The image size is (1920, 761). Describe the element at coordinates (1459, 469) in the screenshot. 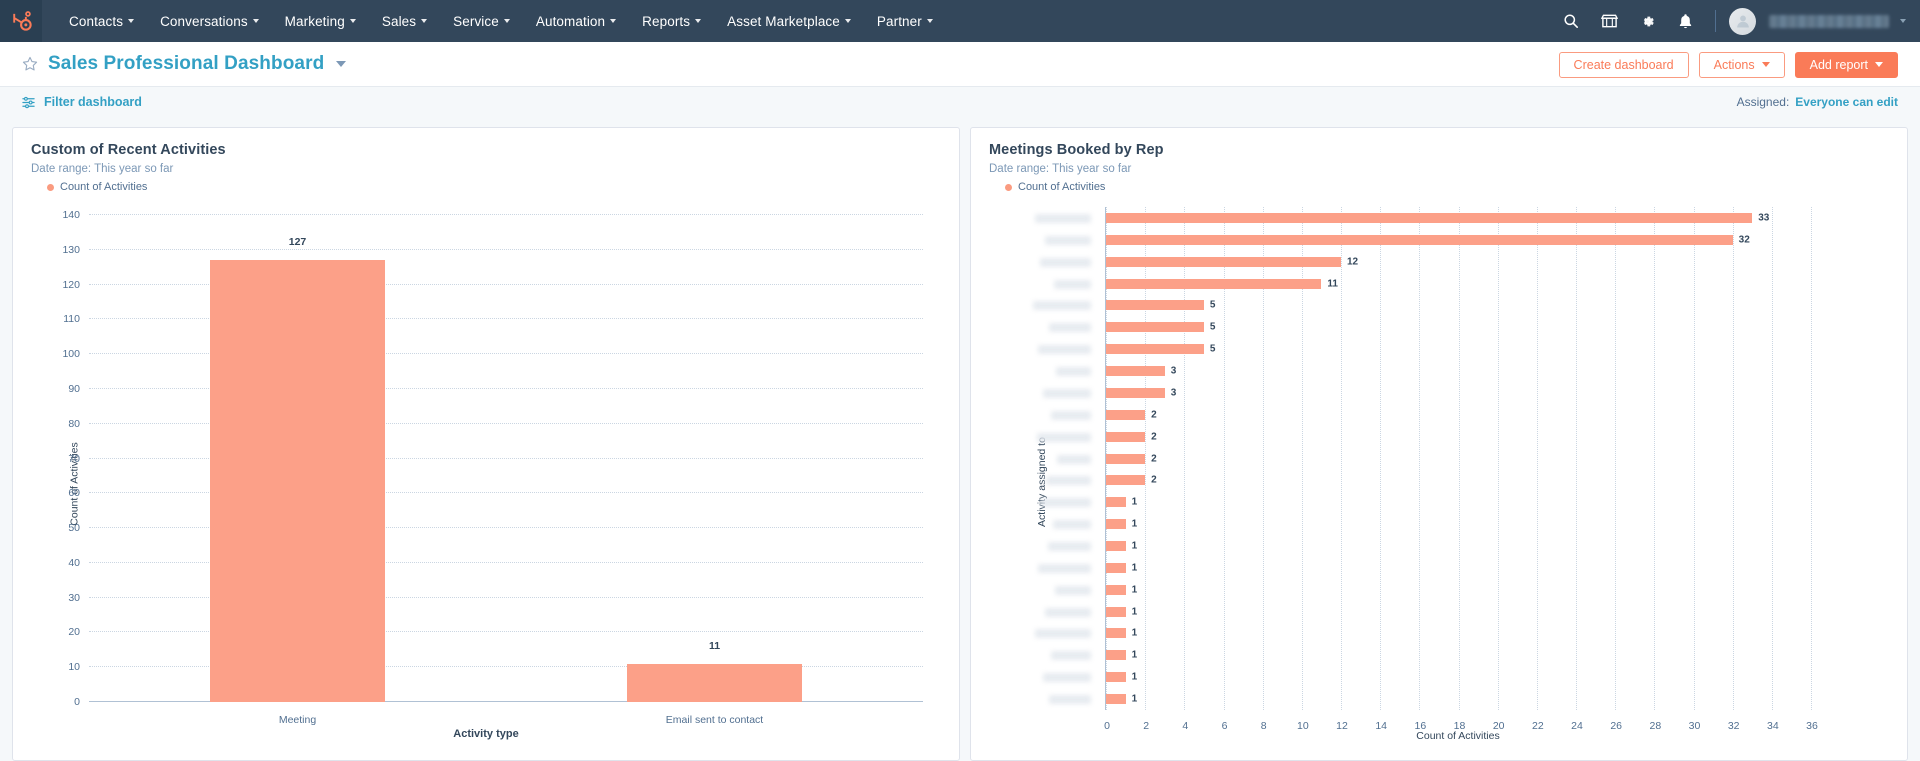

I see `x-gridline: 18` at that location.